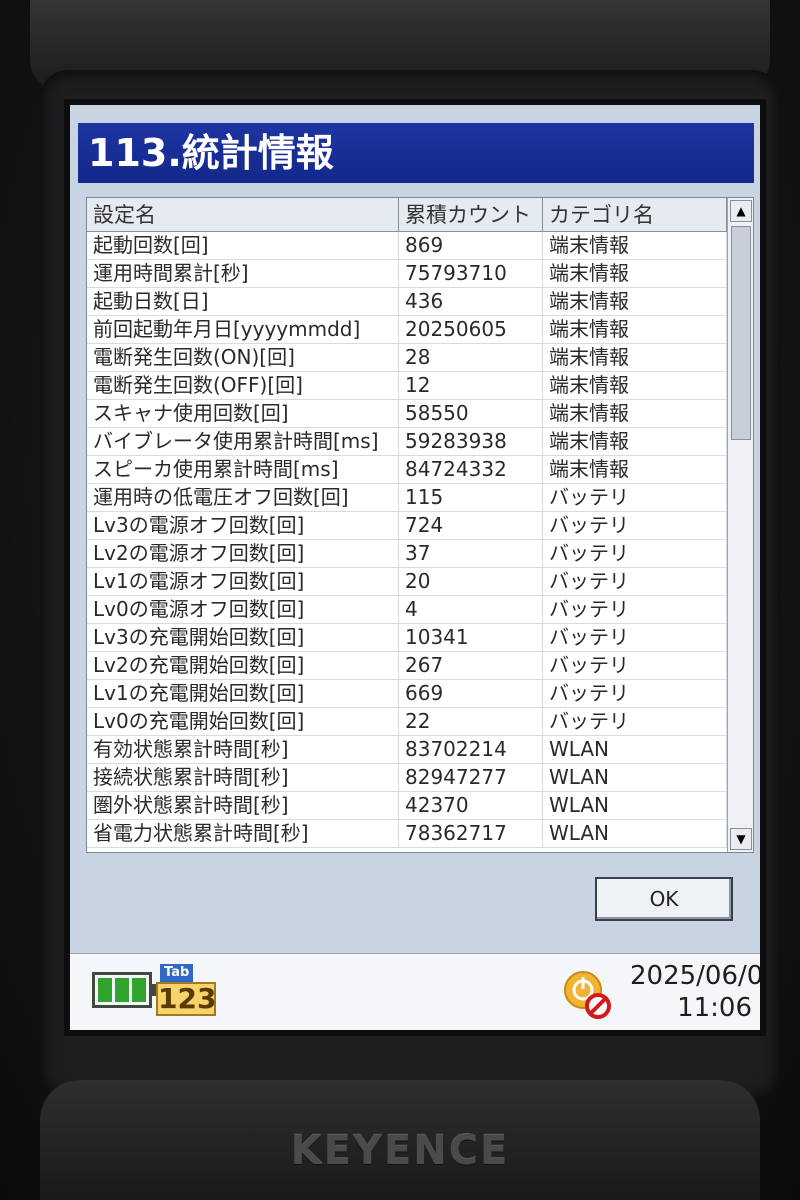 This screenshot has width=800, height=1200. What do you see at coordinates (243, 693) in the screenshot?
I see `cell-setting-name: Lv1の充電開始回数[回]` at bounding box center [243, 693].